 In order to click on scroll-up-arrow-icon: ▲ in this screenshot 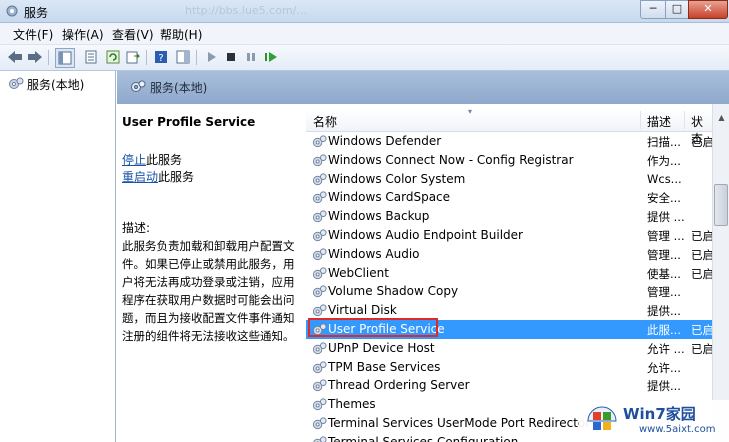, I will do `click(721, 117)`.